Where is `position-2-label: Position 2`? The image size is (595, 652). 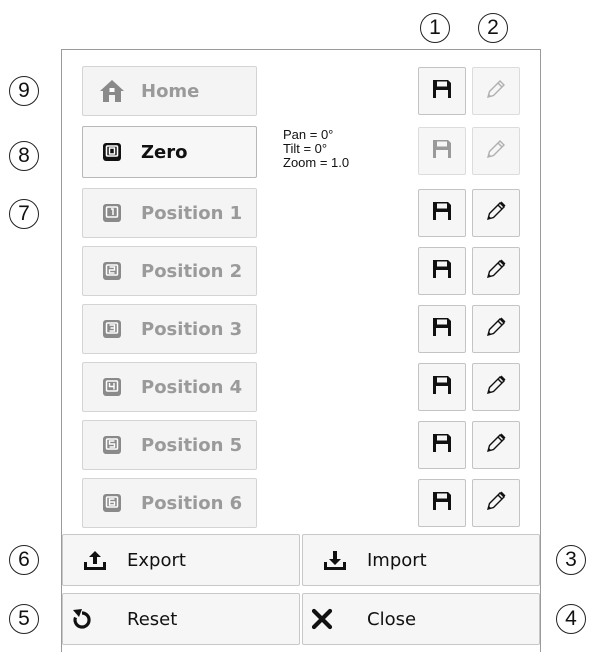
position-2-label: Position 2 is located at coordinates (192, 271).